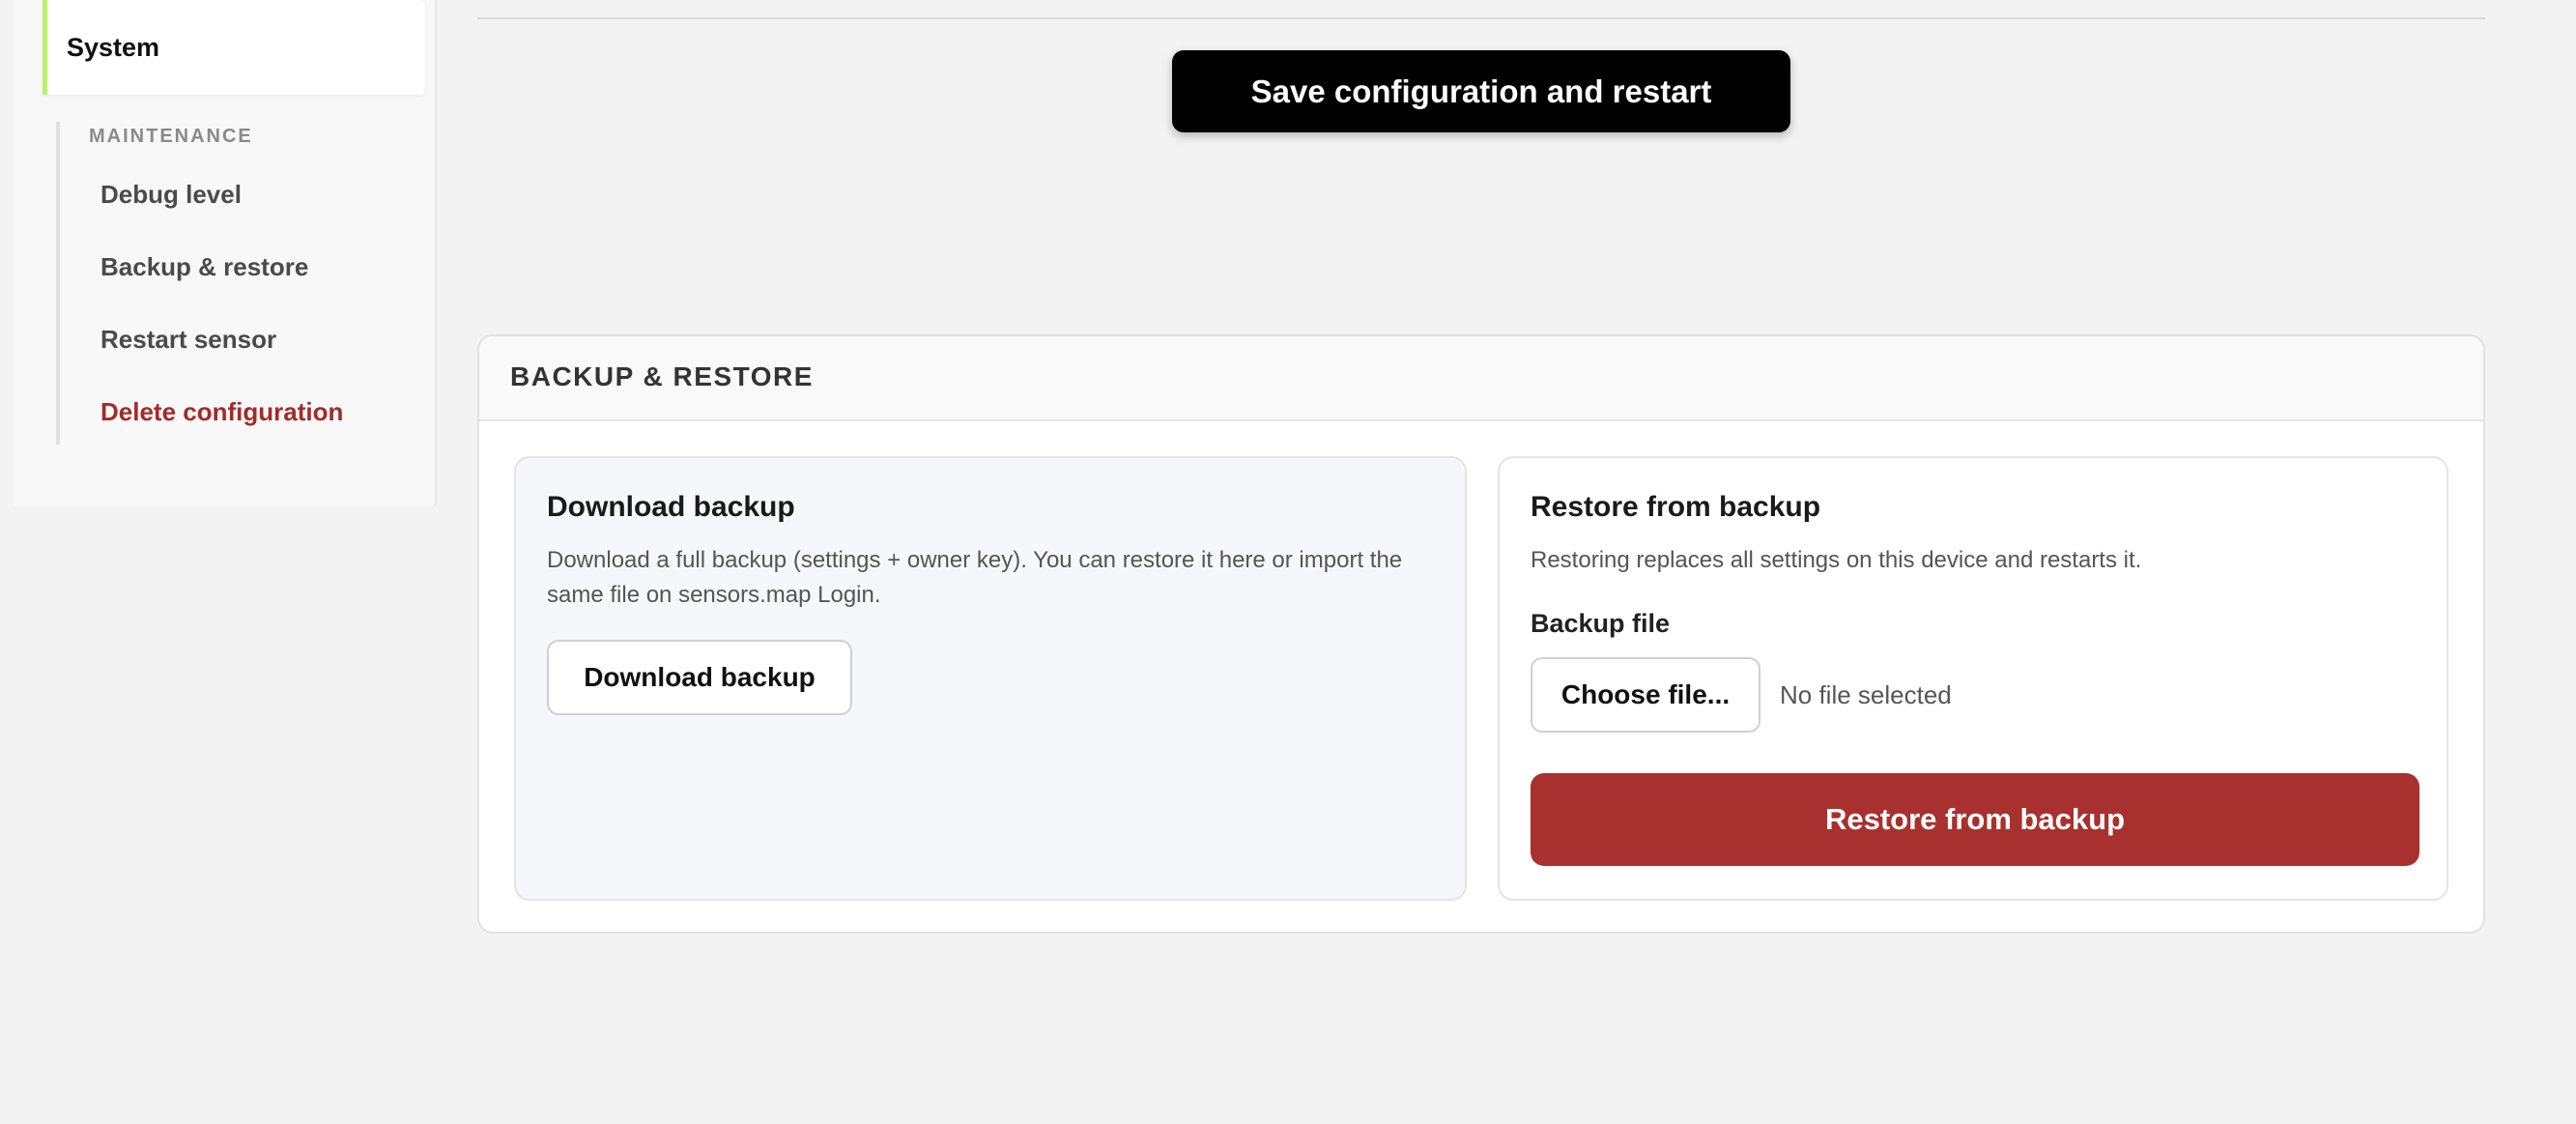 Image resolution: width=2576 pixels, height=1124 pixels. I want to click on download-backup-title: Download backup, so click(671, 507).